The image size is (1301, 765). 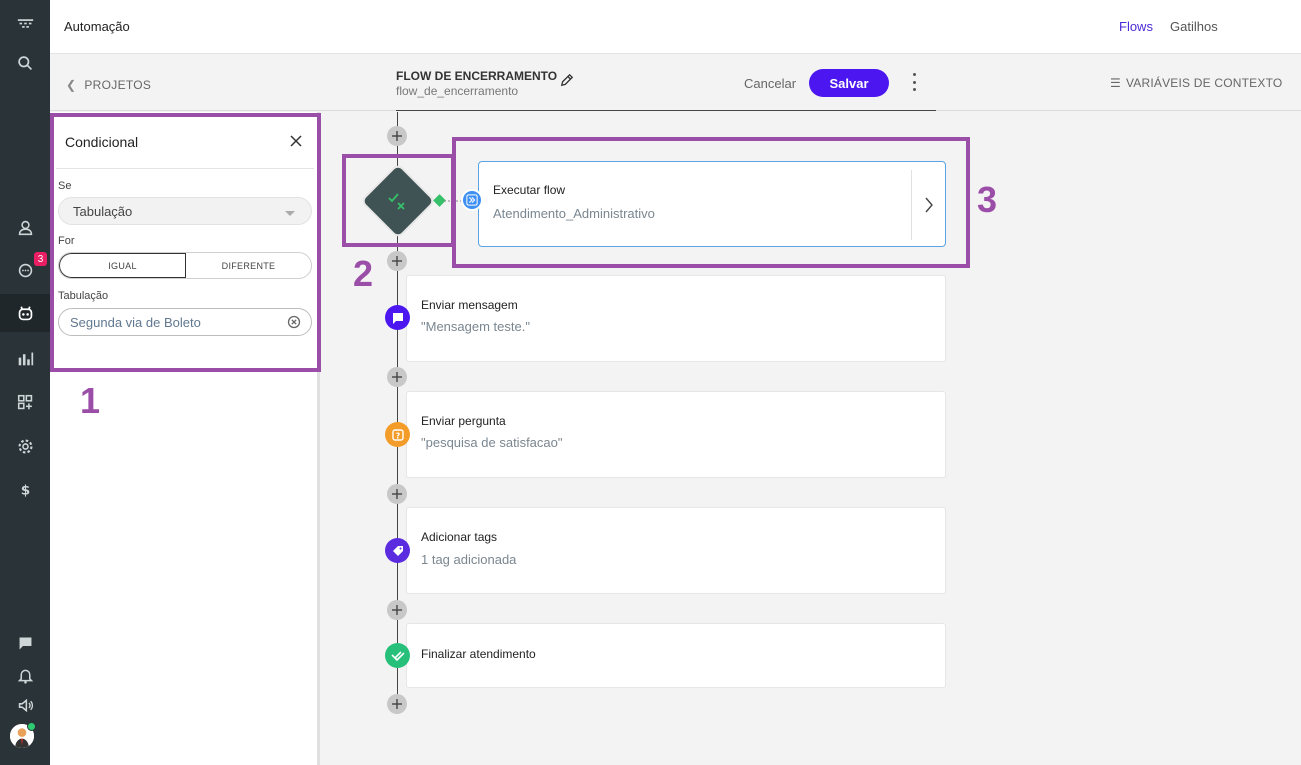 I want to click on tag-icon, so click(x=397, y=550).